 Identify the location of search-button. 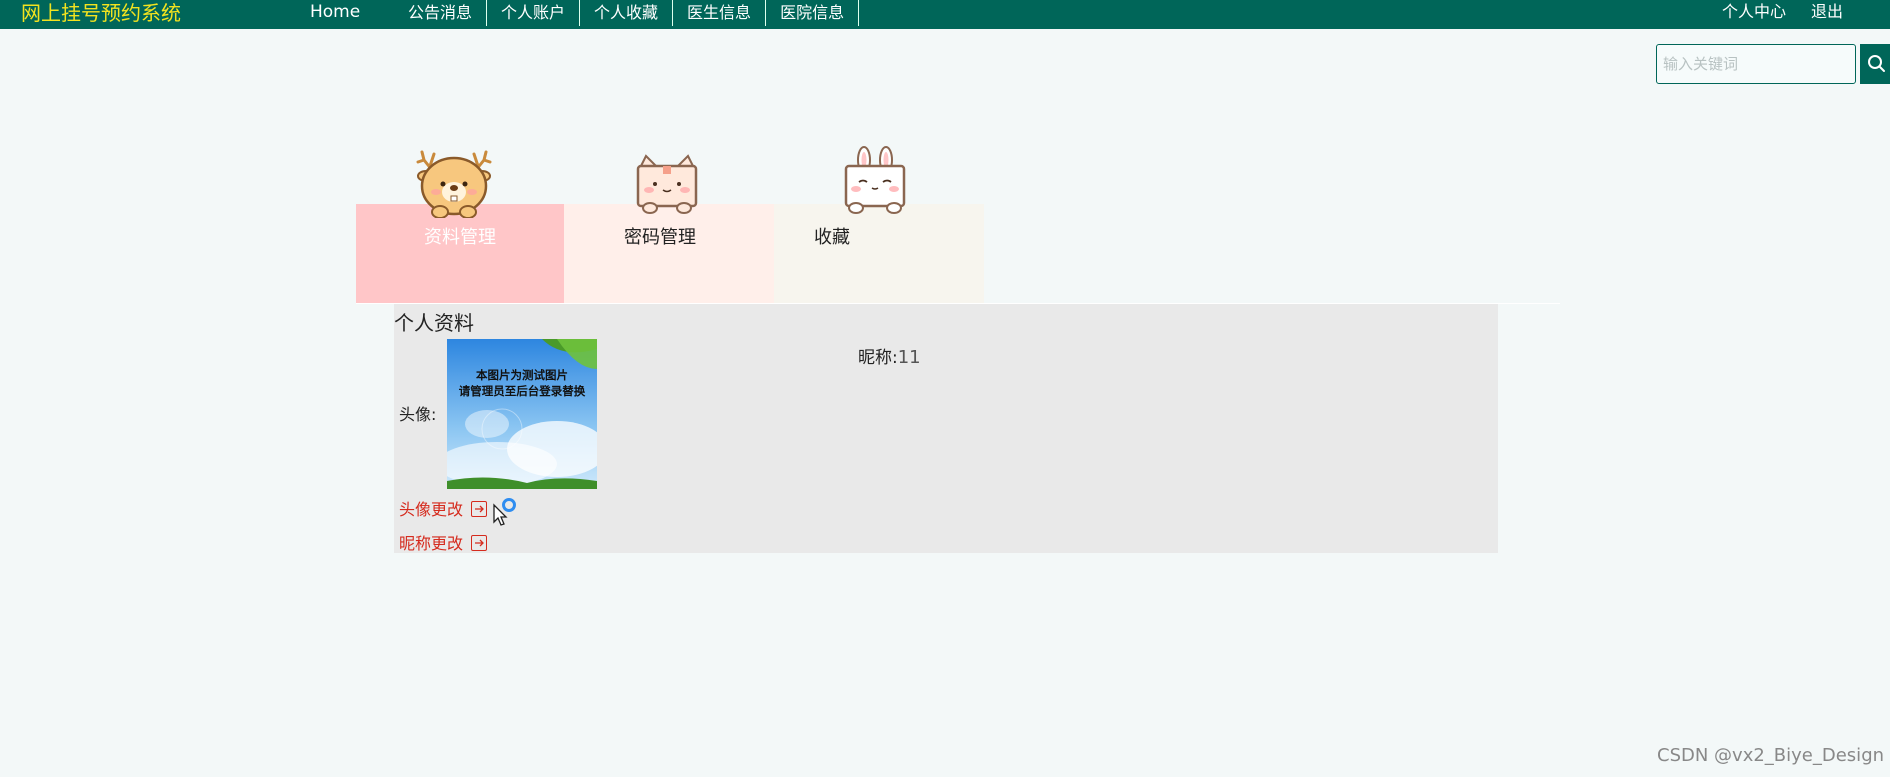
(1875, 64).